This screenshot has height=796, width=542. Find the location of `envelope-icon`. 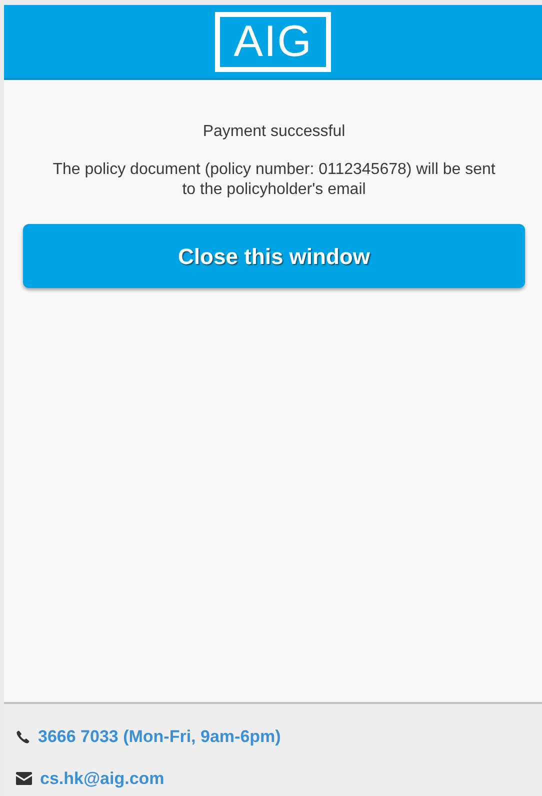

envelope-icon is located at coordinates (24, 778).